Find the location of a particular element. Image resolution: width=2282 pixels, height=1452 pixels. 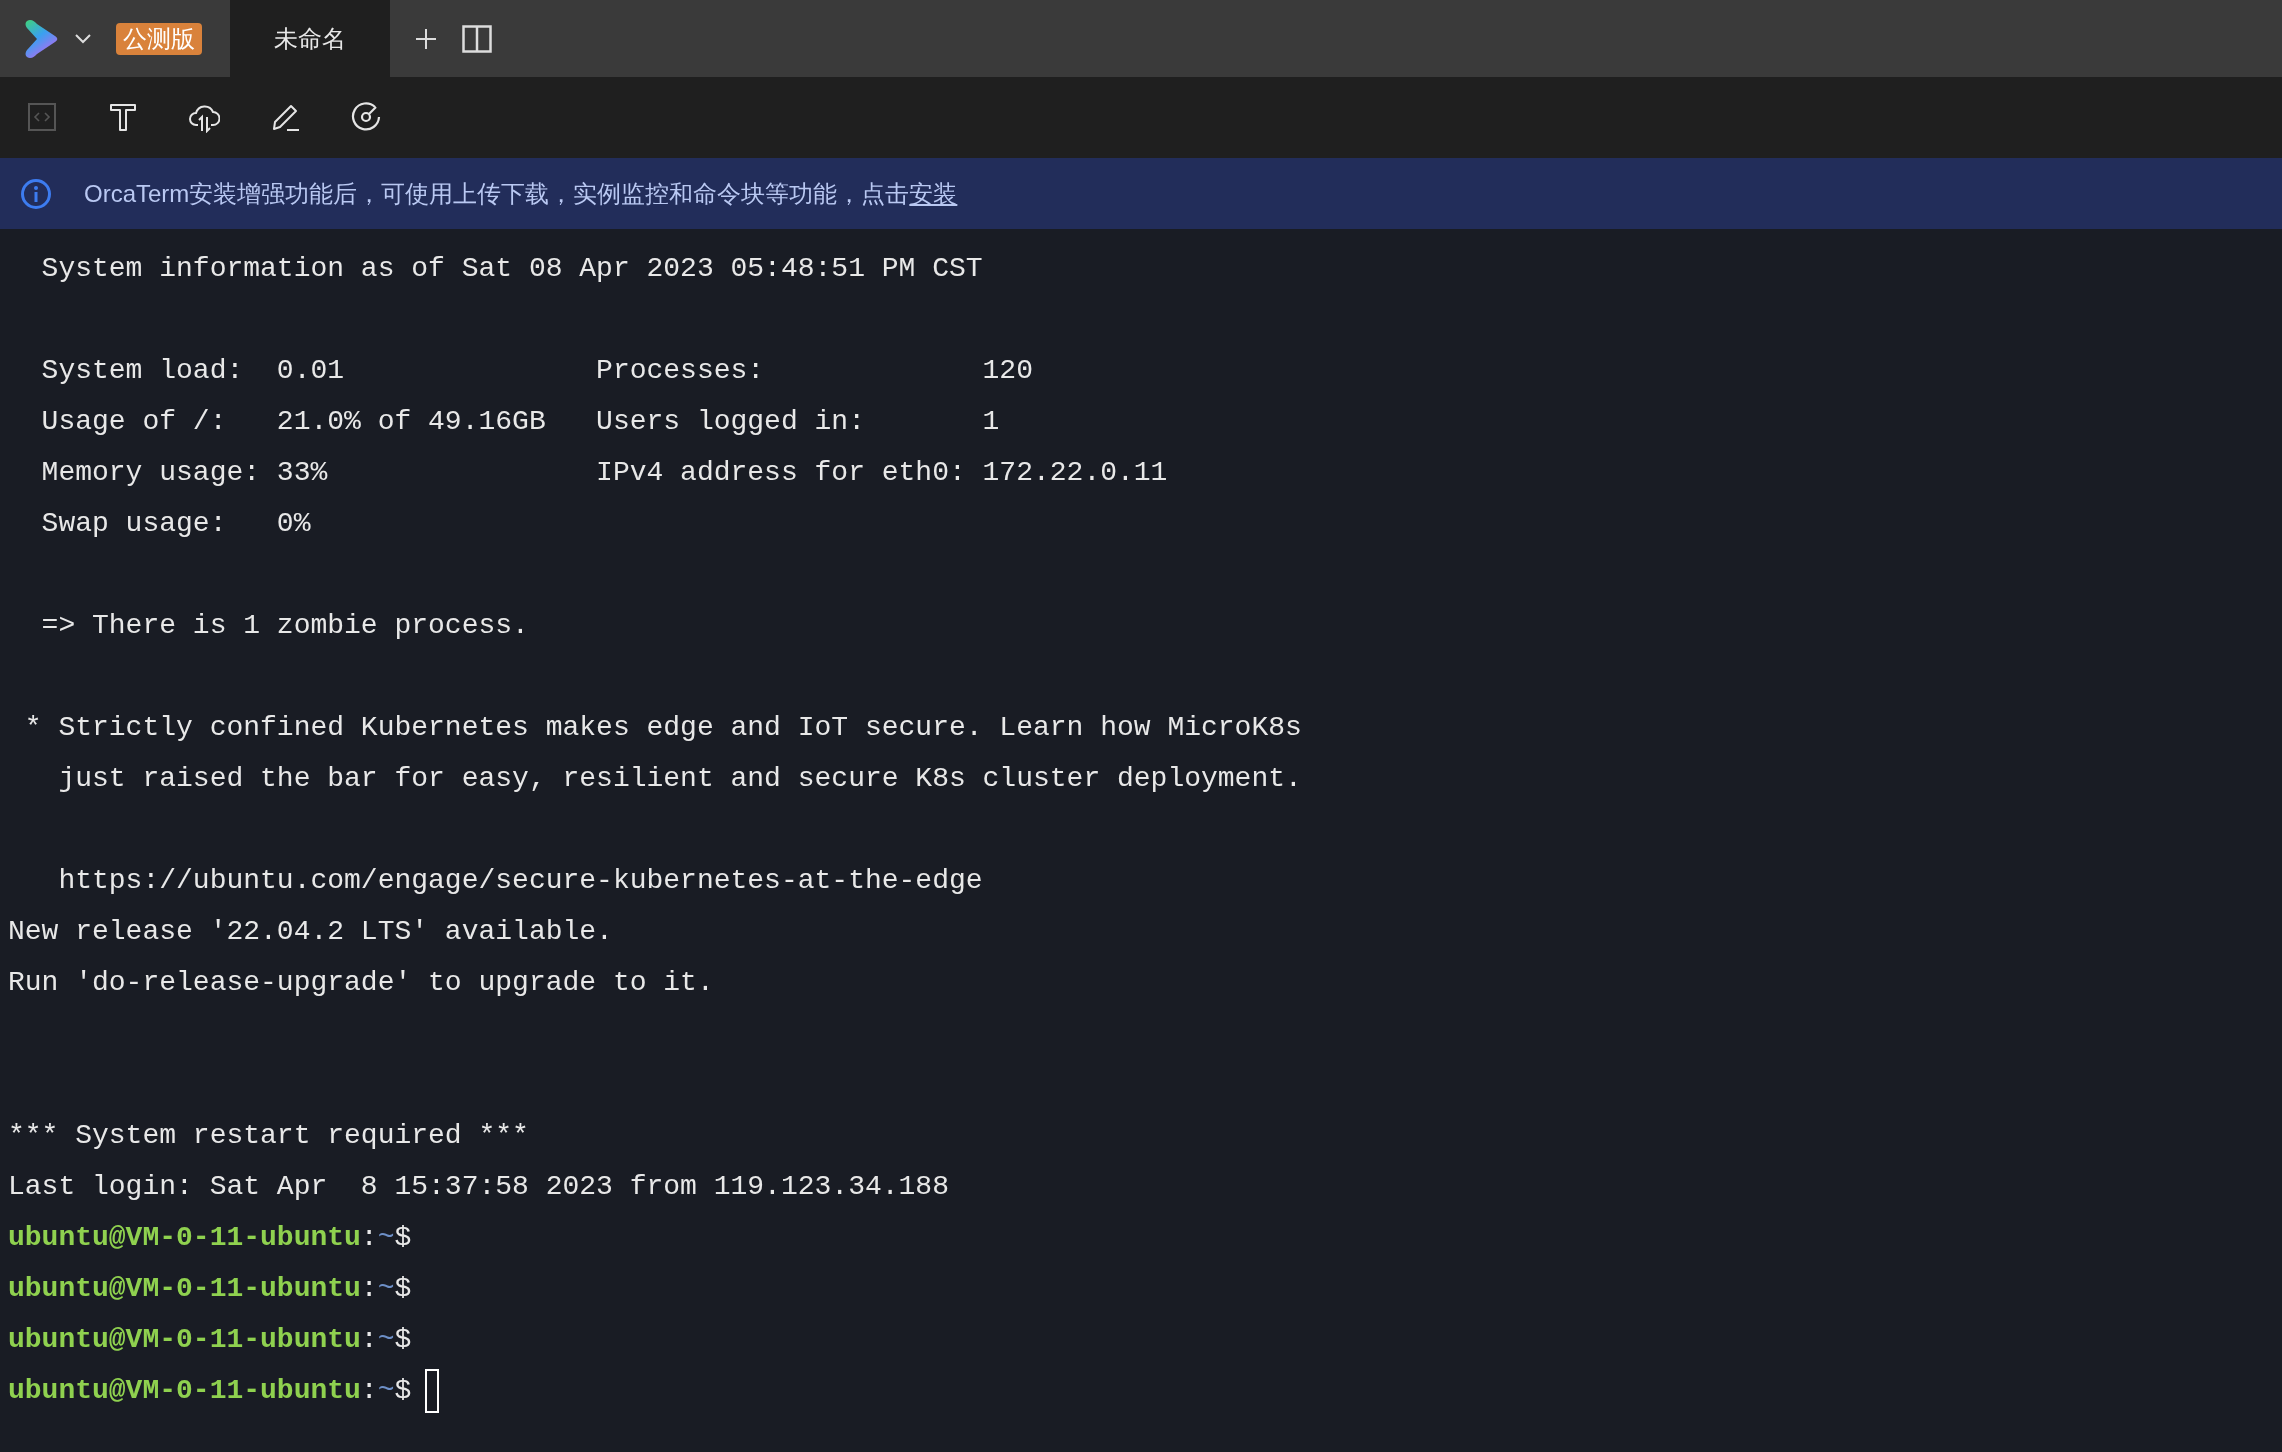

terminal-line: Memory usage: 33% IPv4 address for eth0: 172.22.0.11 is located at coordinates (604, 473).